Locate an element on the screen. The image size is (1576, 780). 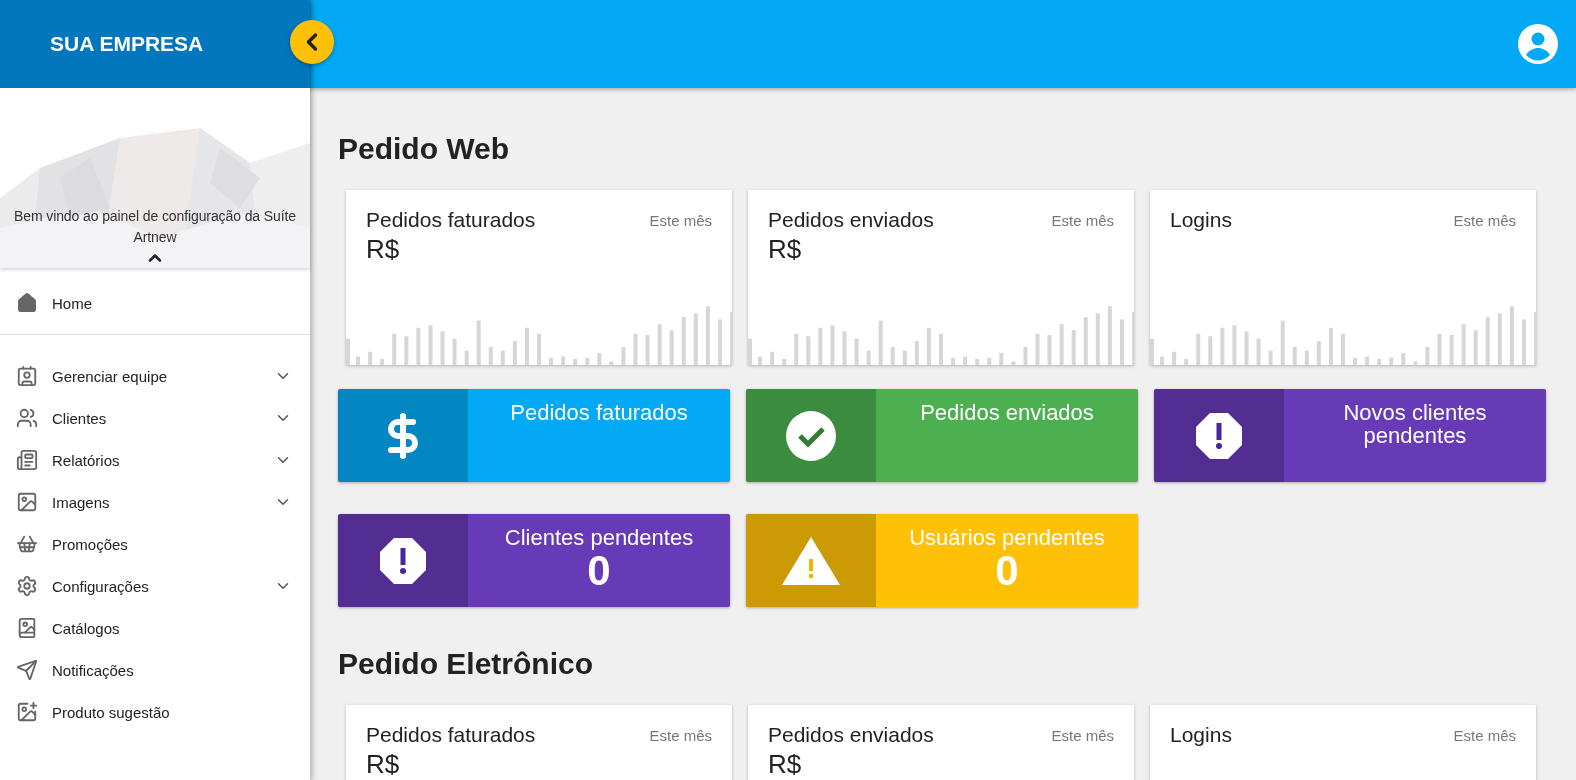
menu-item: Produto sugestão is located at coordinates (155, 712).